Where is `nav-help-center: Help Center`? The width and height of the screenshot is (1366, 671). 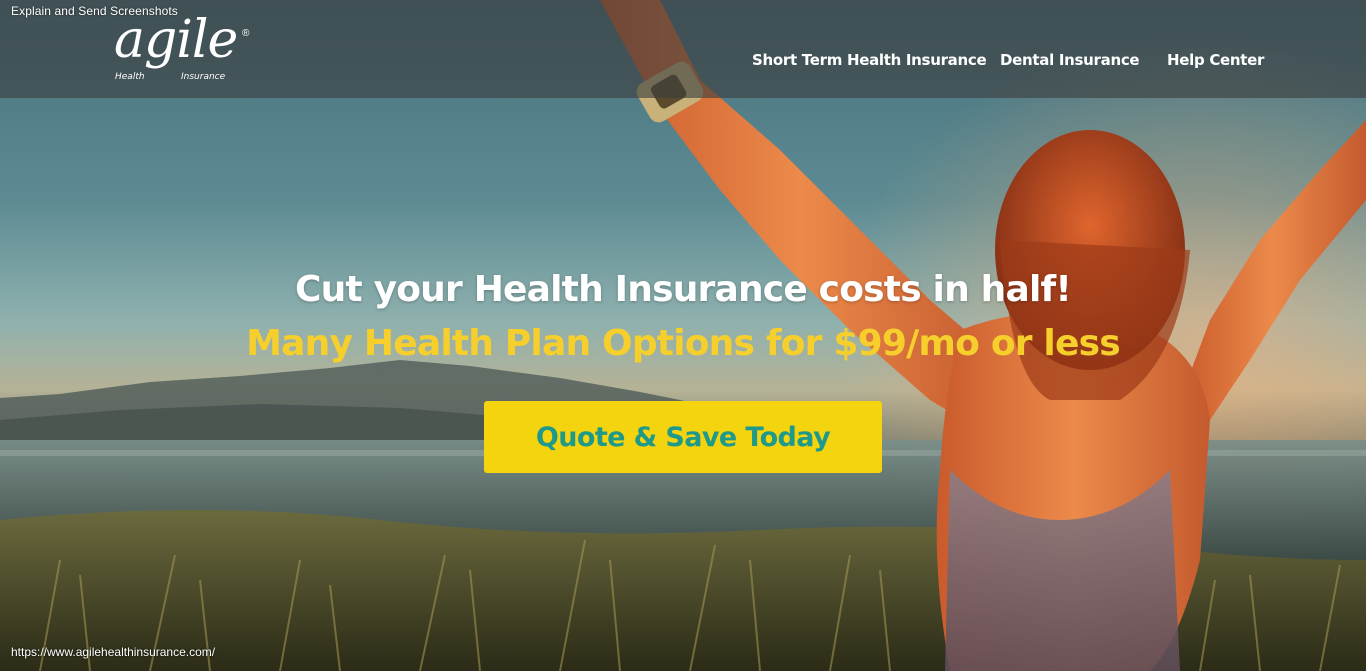 nav-help-center: Help Center is located at coordinates (1215, 60).